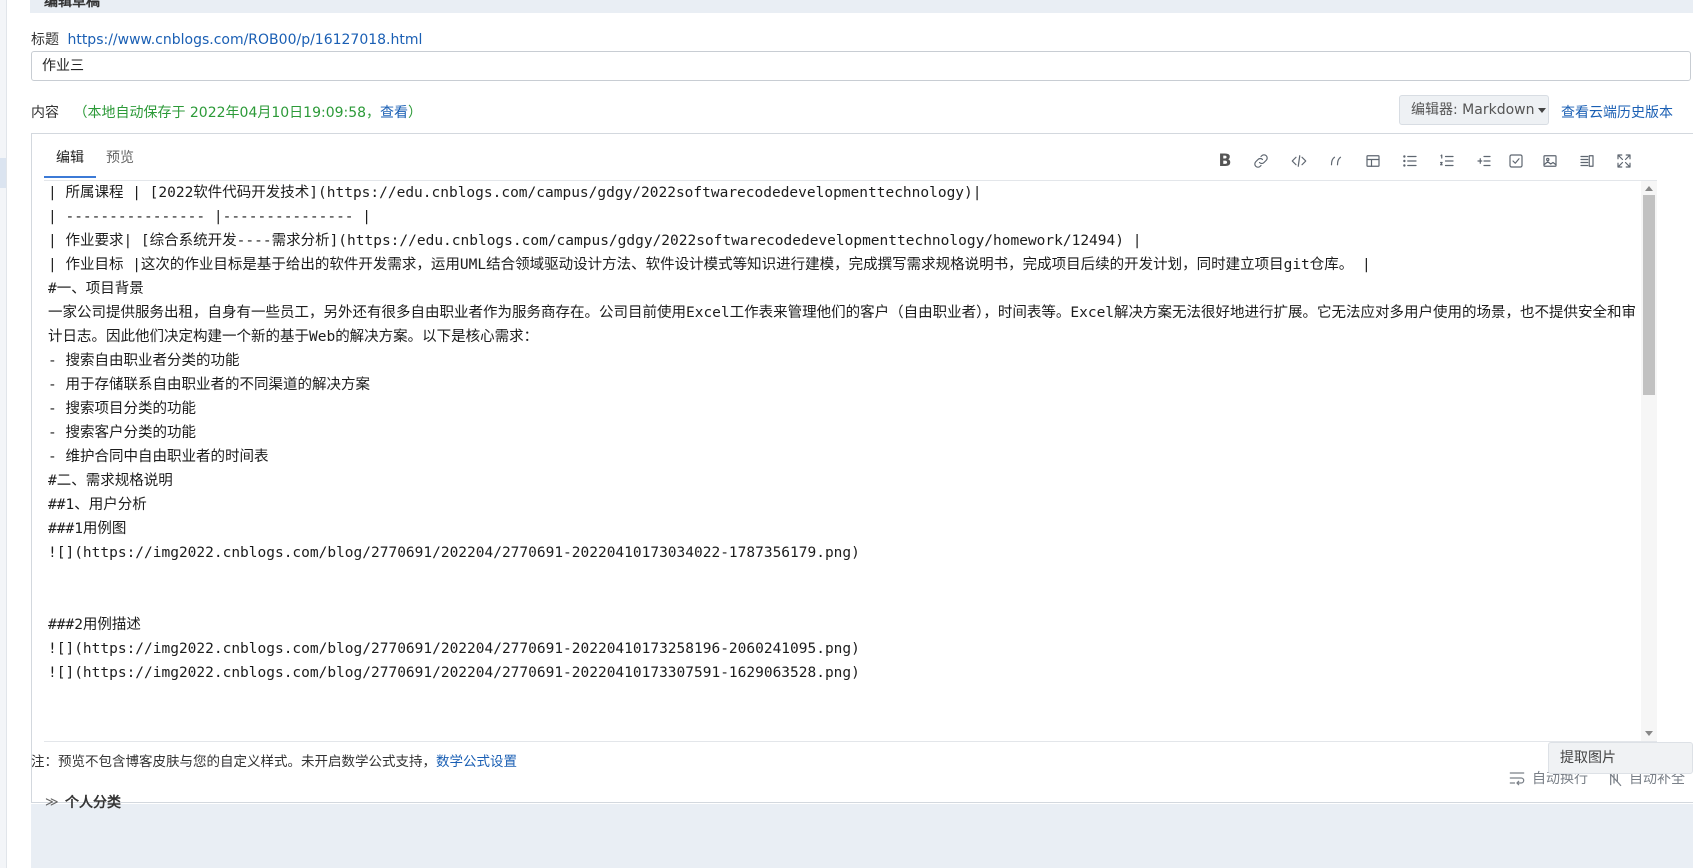  Describe the element at coordinates (96, 289) in the screenshot. I see `editor-line: #一、项目背景` at that location.